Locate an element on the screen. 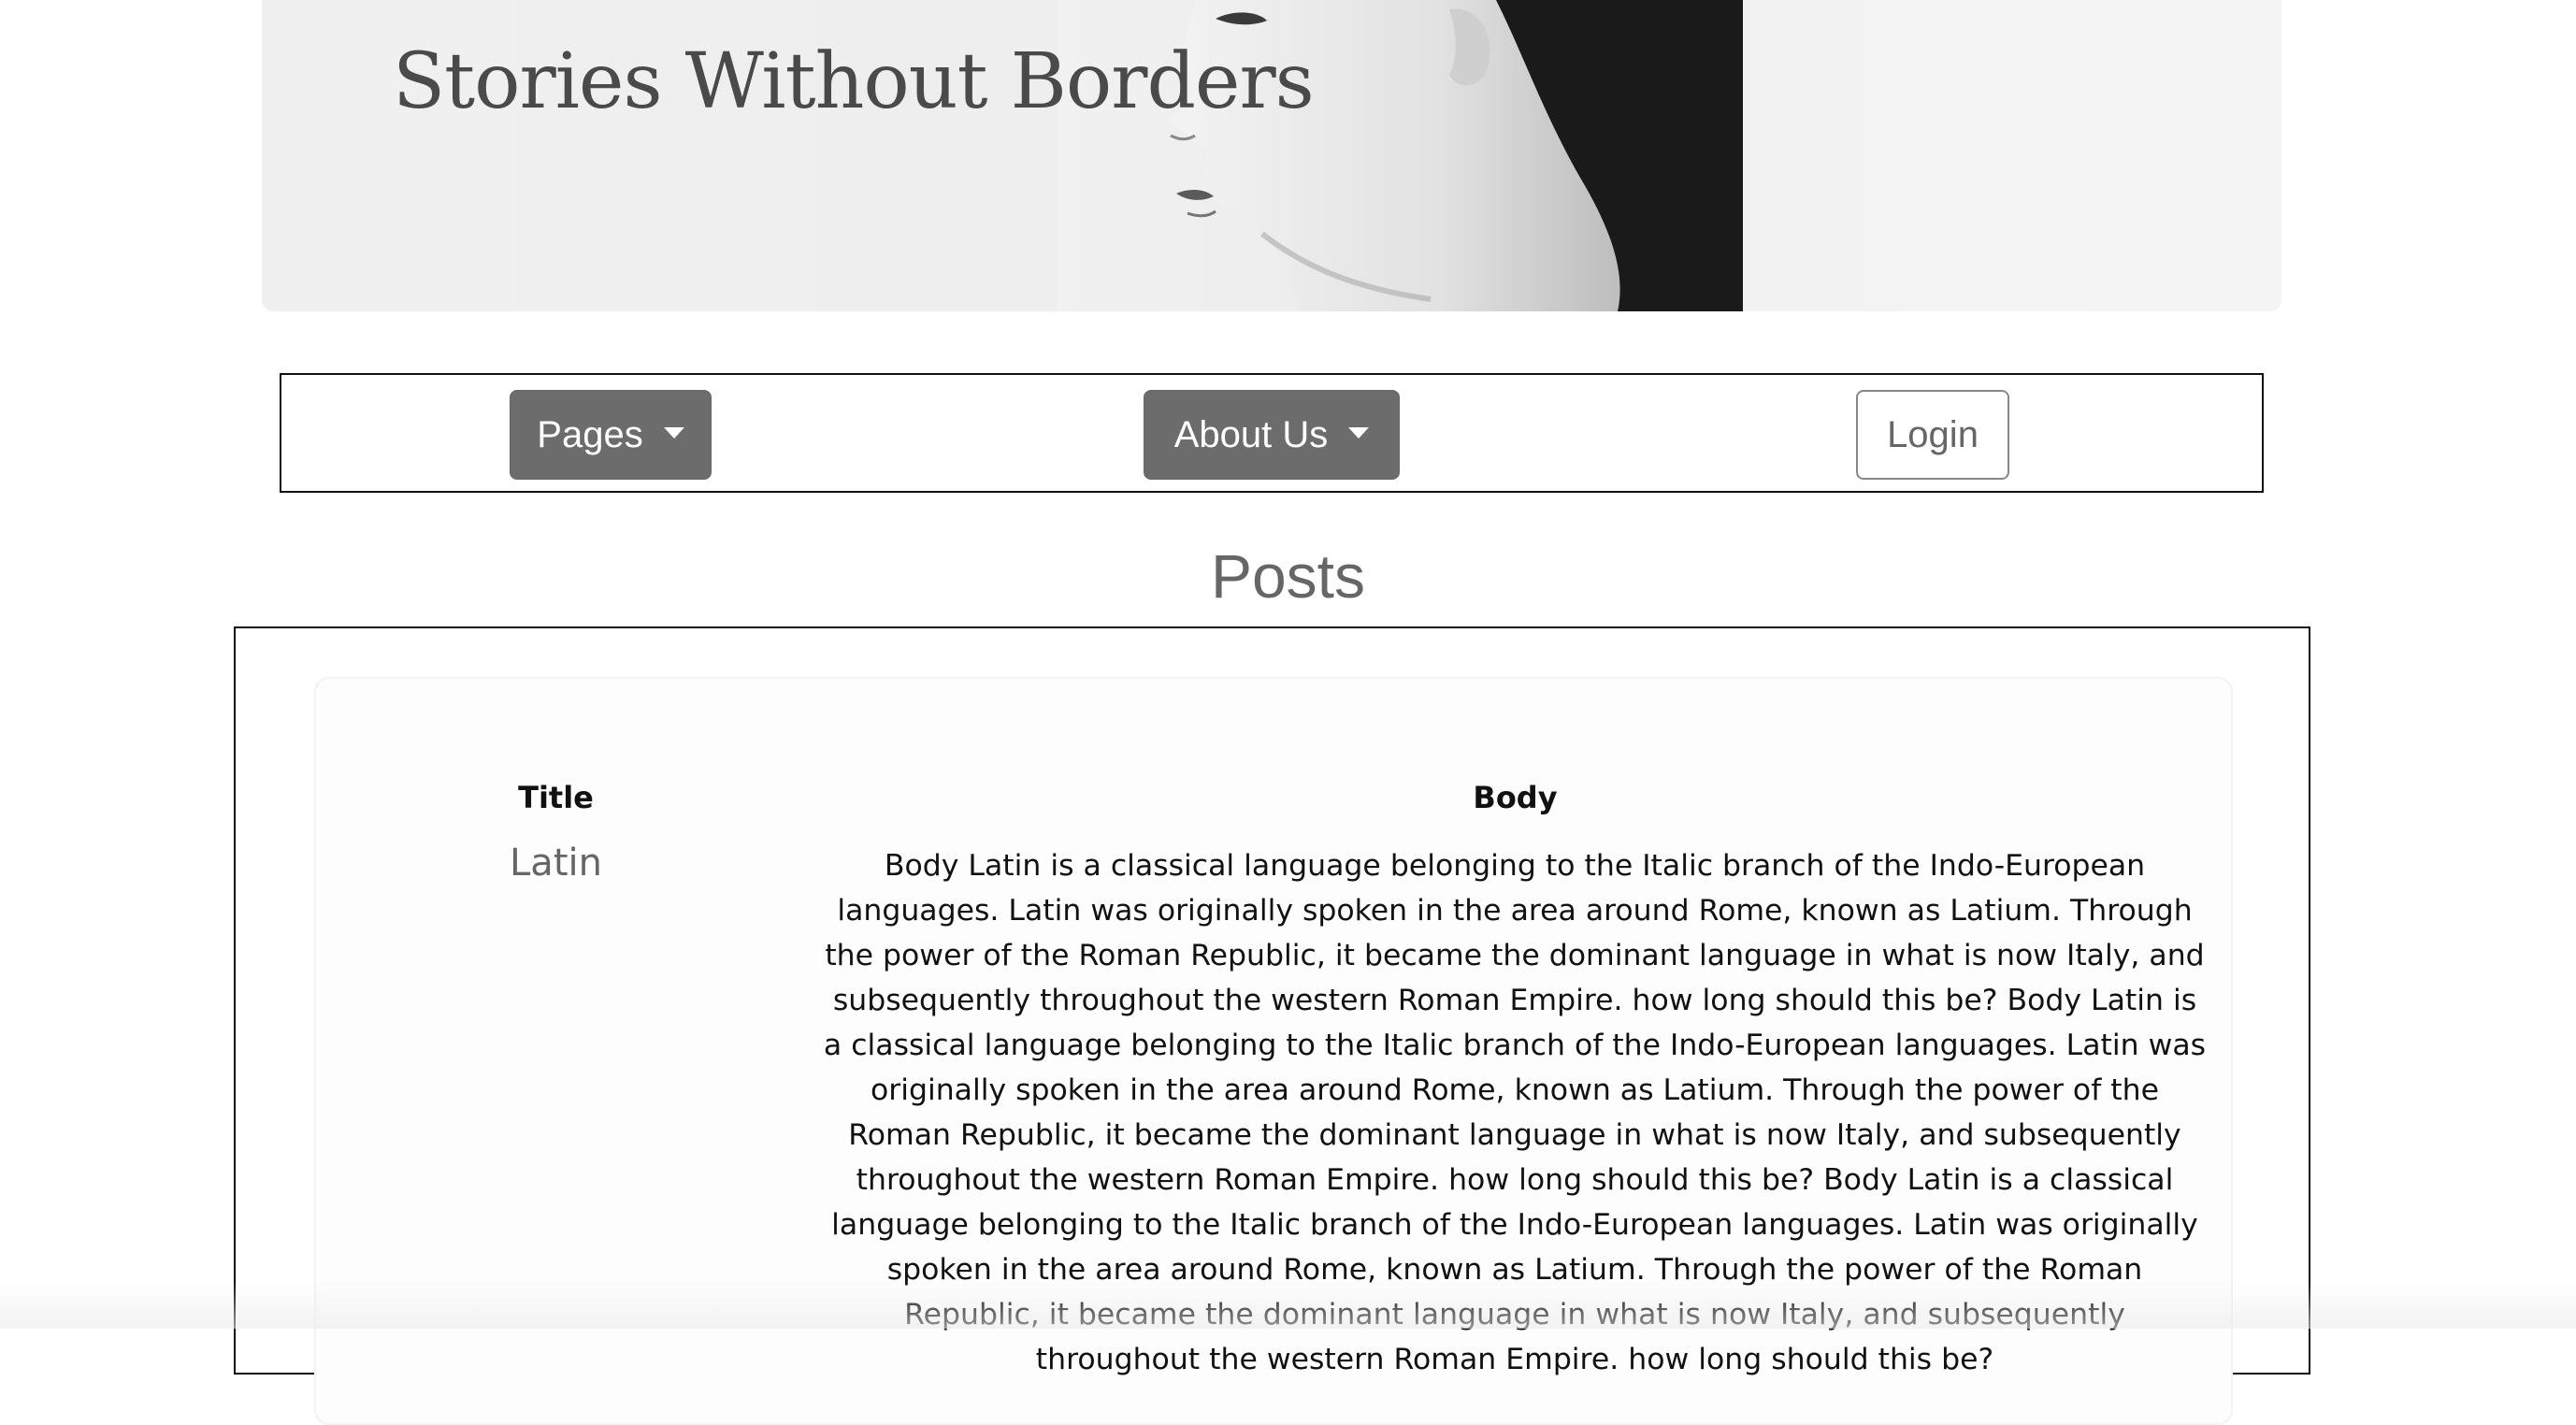 The height and width of the screenshot is (1425, 2576). column-header-title: Title is located at coordinates (556, 797).